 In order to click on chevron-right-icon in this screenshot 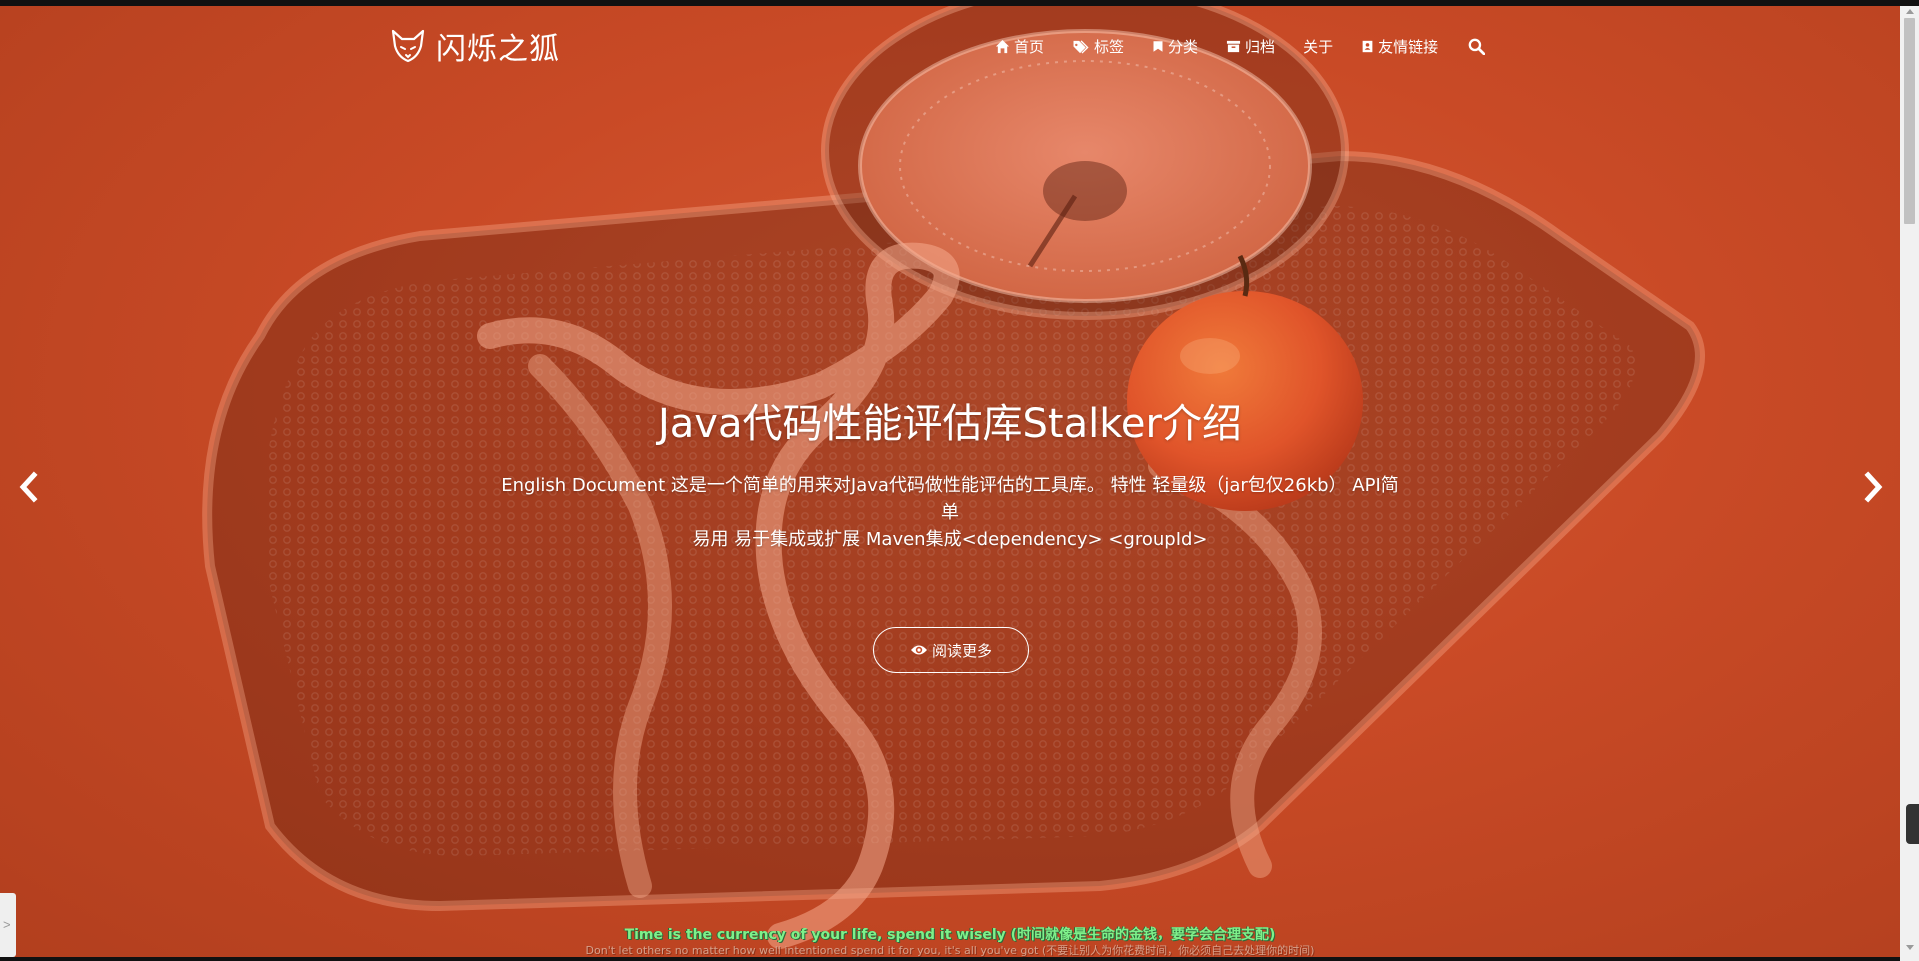, I will do `click(1873, 487)`.